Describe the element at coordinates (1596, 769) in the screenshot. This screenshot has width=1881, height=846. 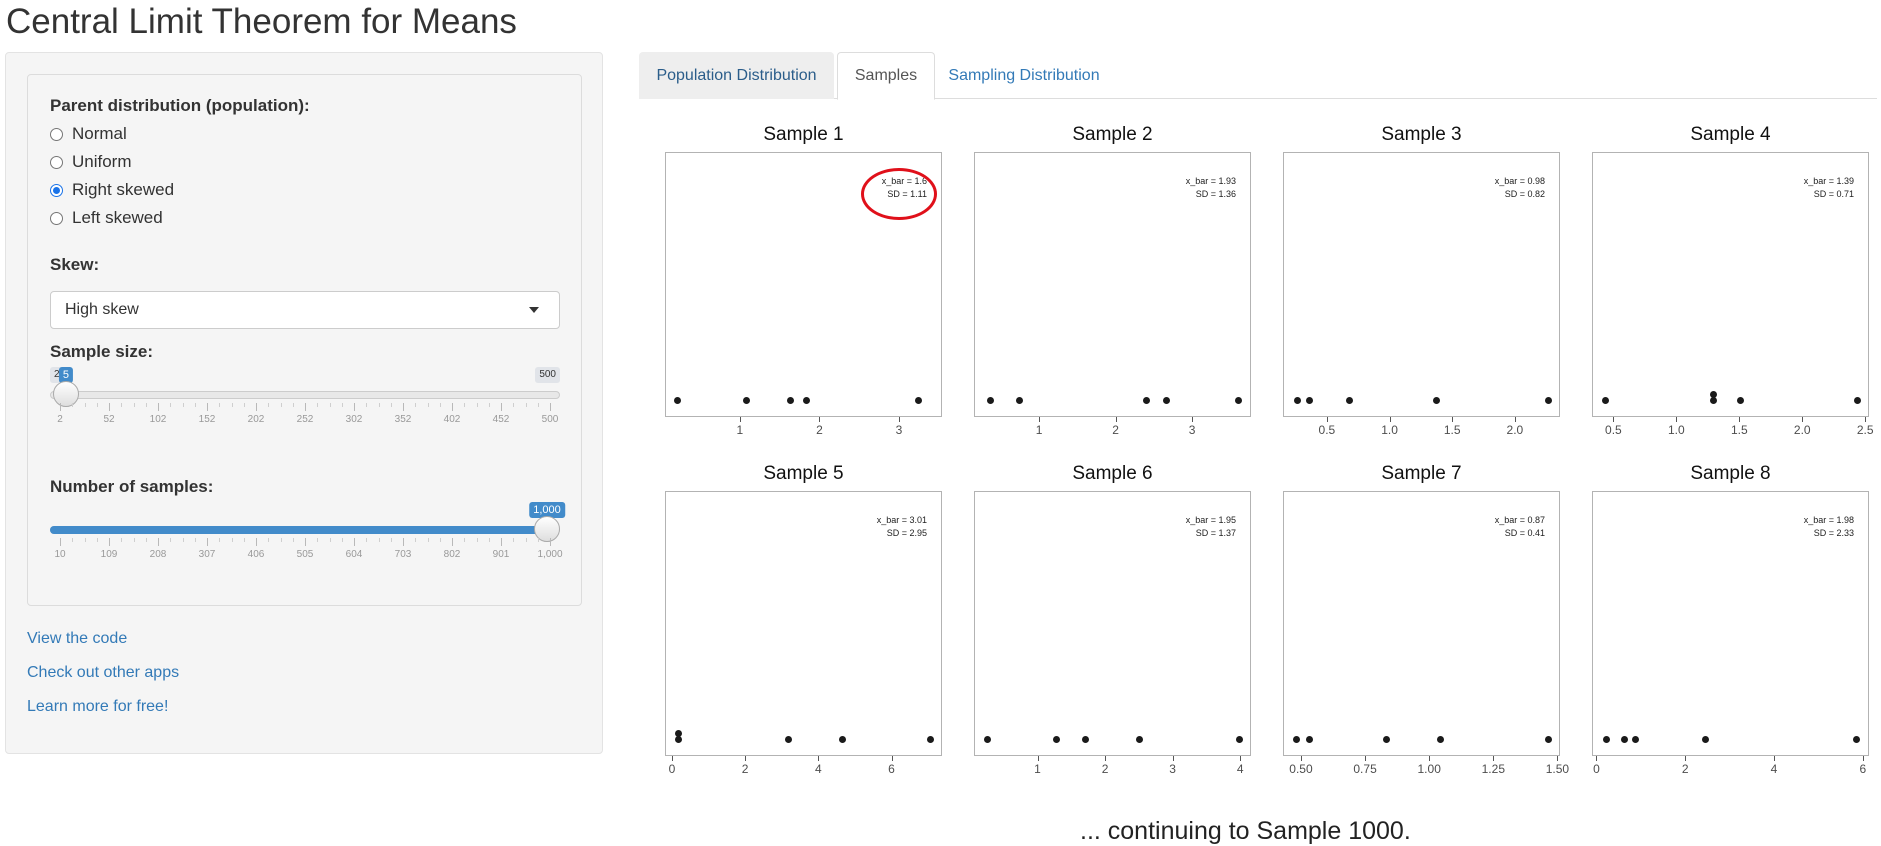
I see `x-axis-tick-label: 0` at that location.